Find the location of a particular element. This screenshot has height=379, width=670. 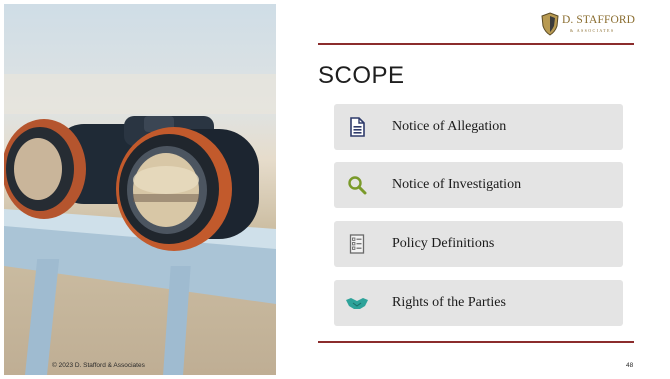

bottom-divider is located at coordinates (476, 342).